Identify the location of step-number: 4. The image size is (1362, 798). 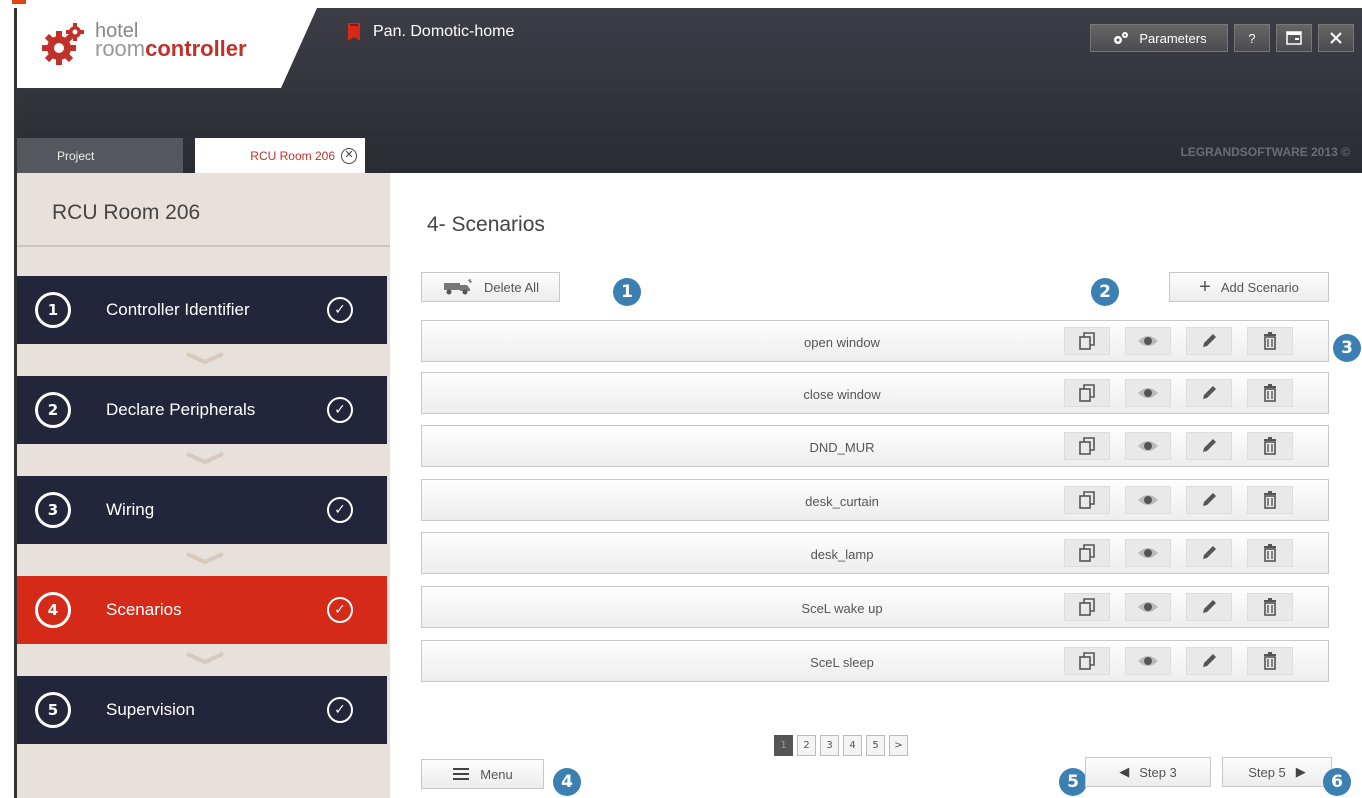
(53, 610).